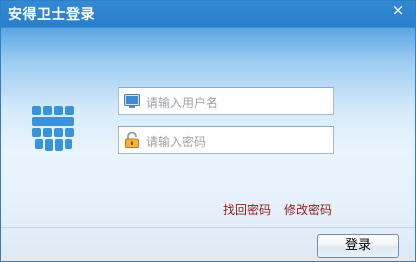 Image resolution: width=416 pixels, height=262 pixels. What do you see at coordinates (132, 101) in the screenshot?
I see `monitor-icon` at bounding box center [132, 101].